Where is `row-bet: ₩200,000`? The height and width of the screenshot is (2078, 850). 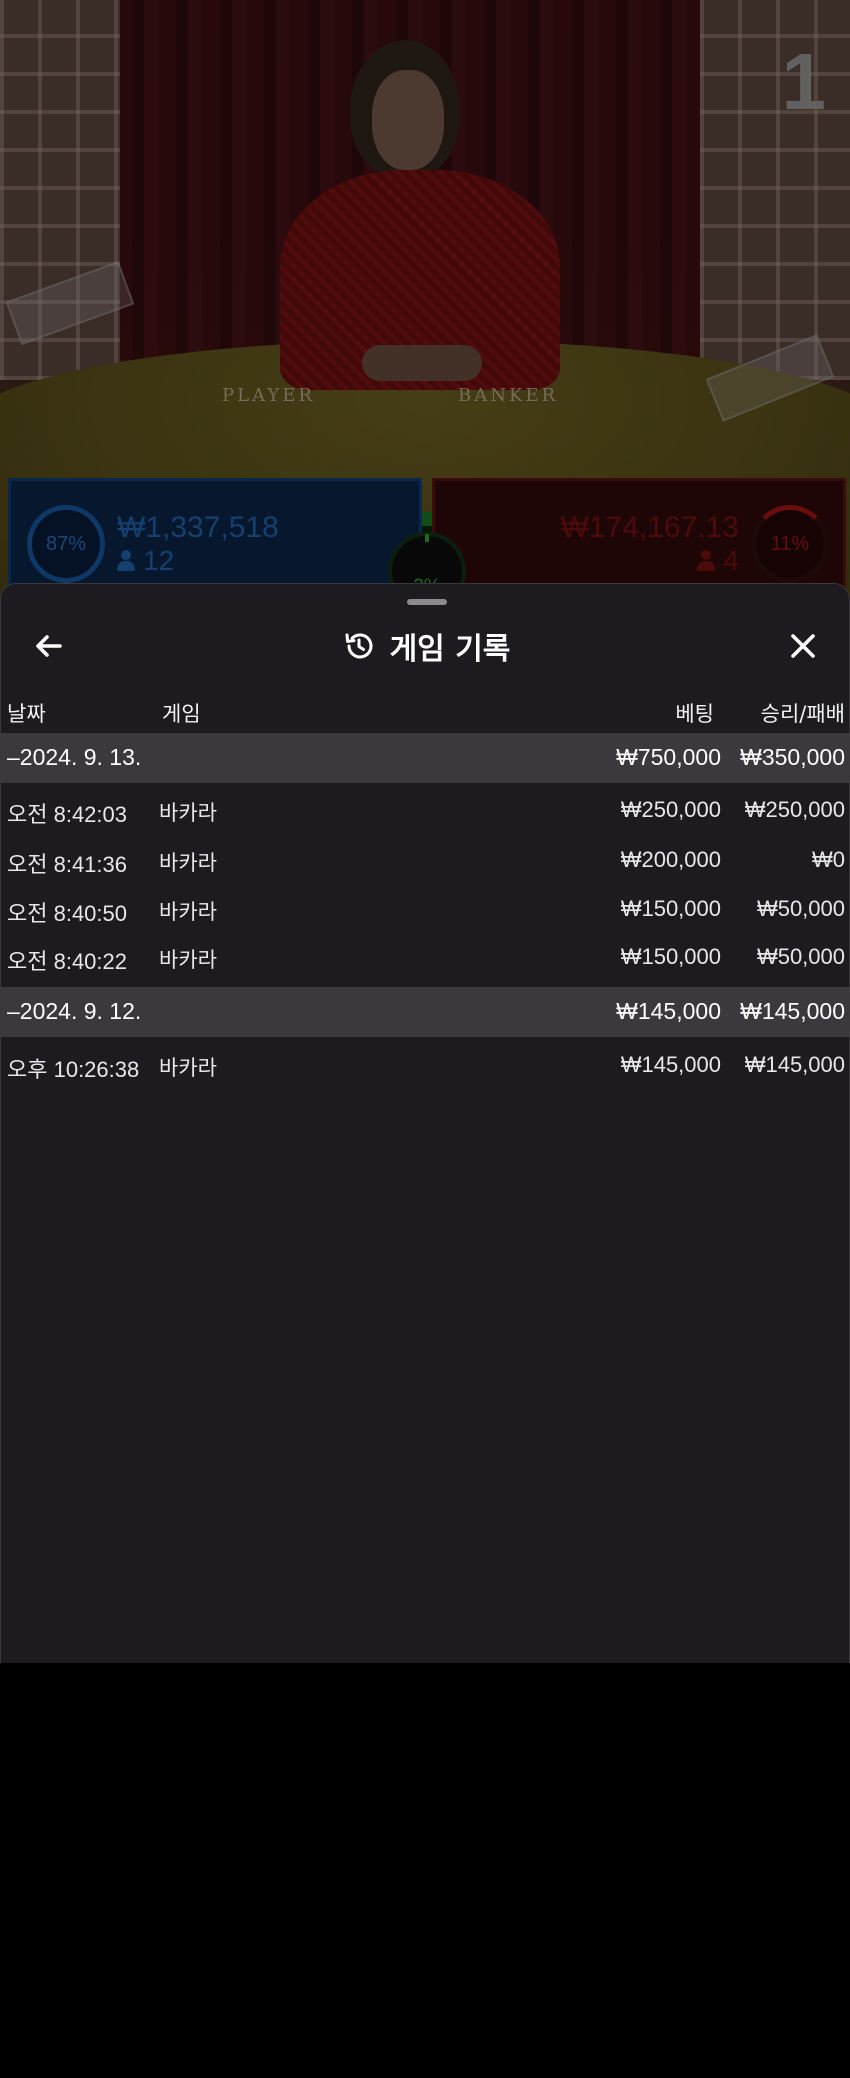 row-bet: ₩200,000 is located at coordinates (670, 859).